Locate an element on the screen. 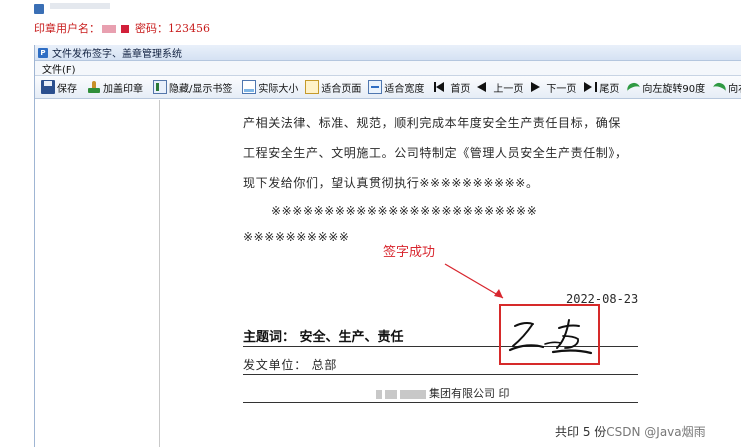  subject-keywords: 主题词： 安全、生产、责任 is located at coordinates (323, 337).